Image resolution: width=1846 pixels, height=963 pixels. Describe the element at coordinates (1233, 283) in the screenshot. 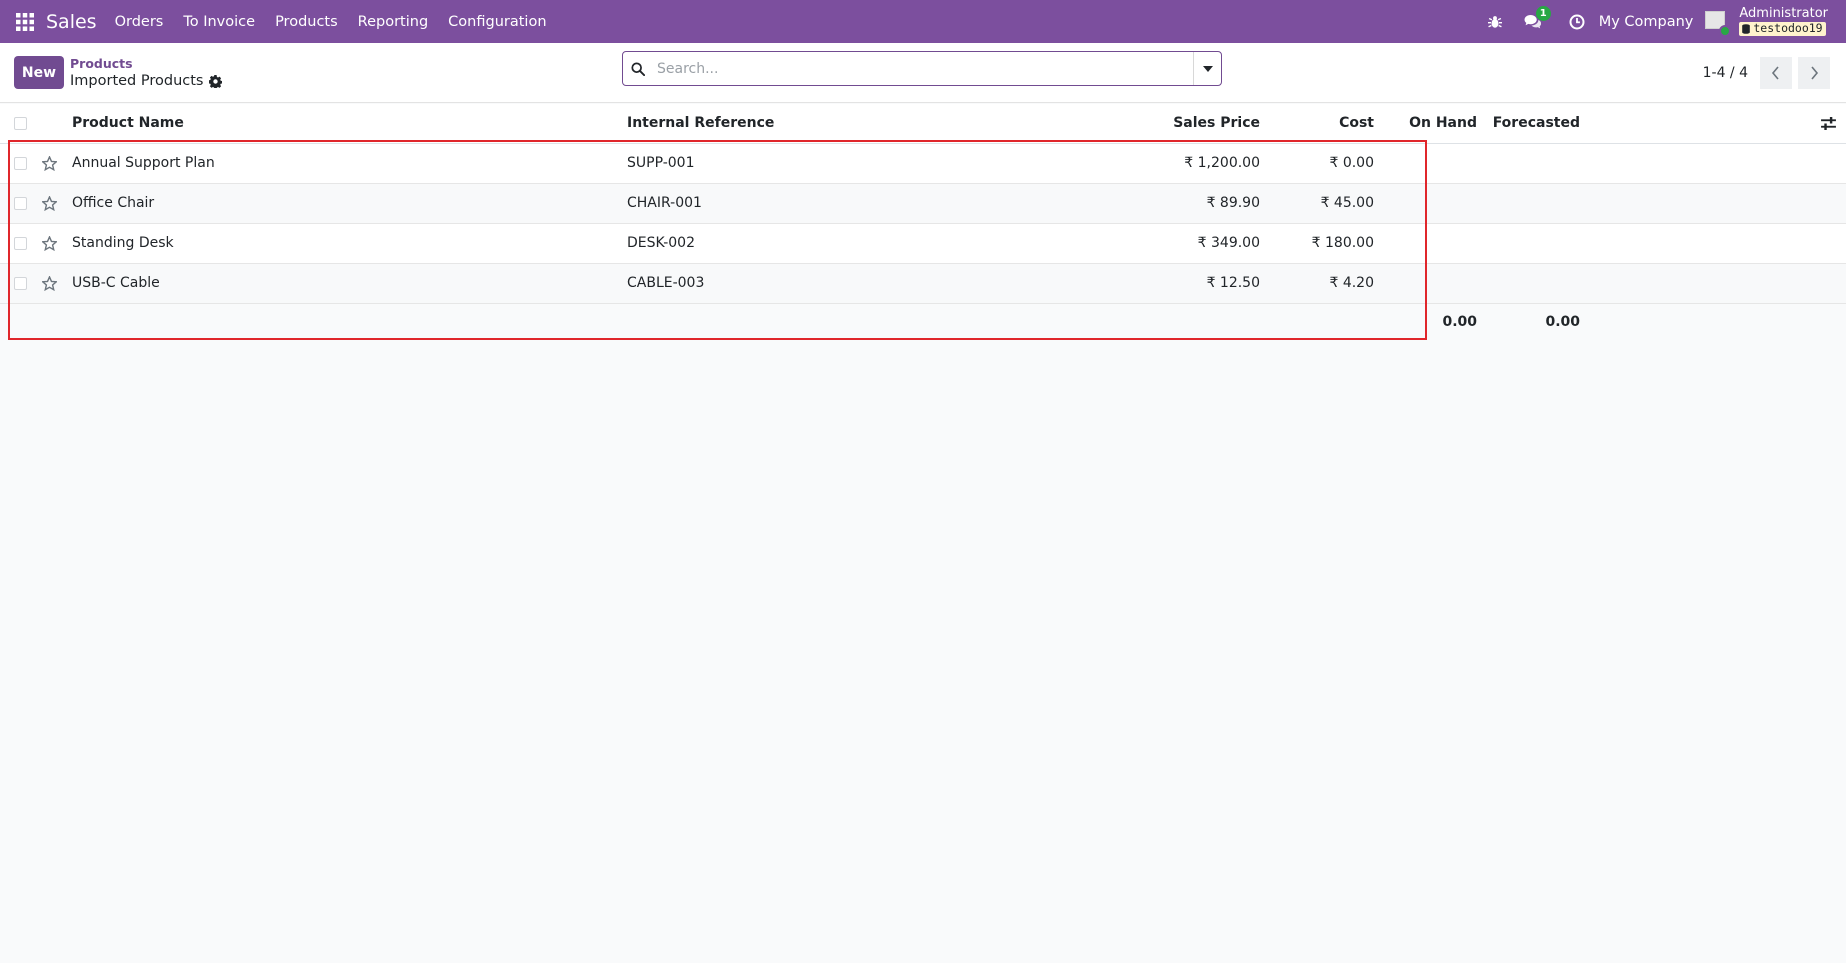

I see `sales-price-cell: ₹ 12.50` at that location.